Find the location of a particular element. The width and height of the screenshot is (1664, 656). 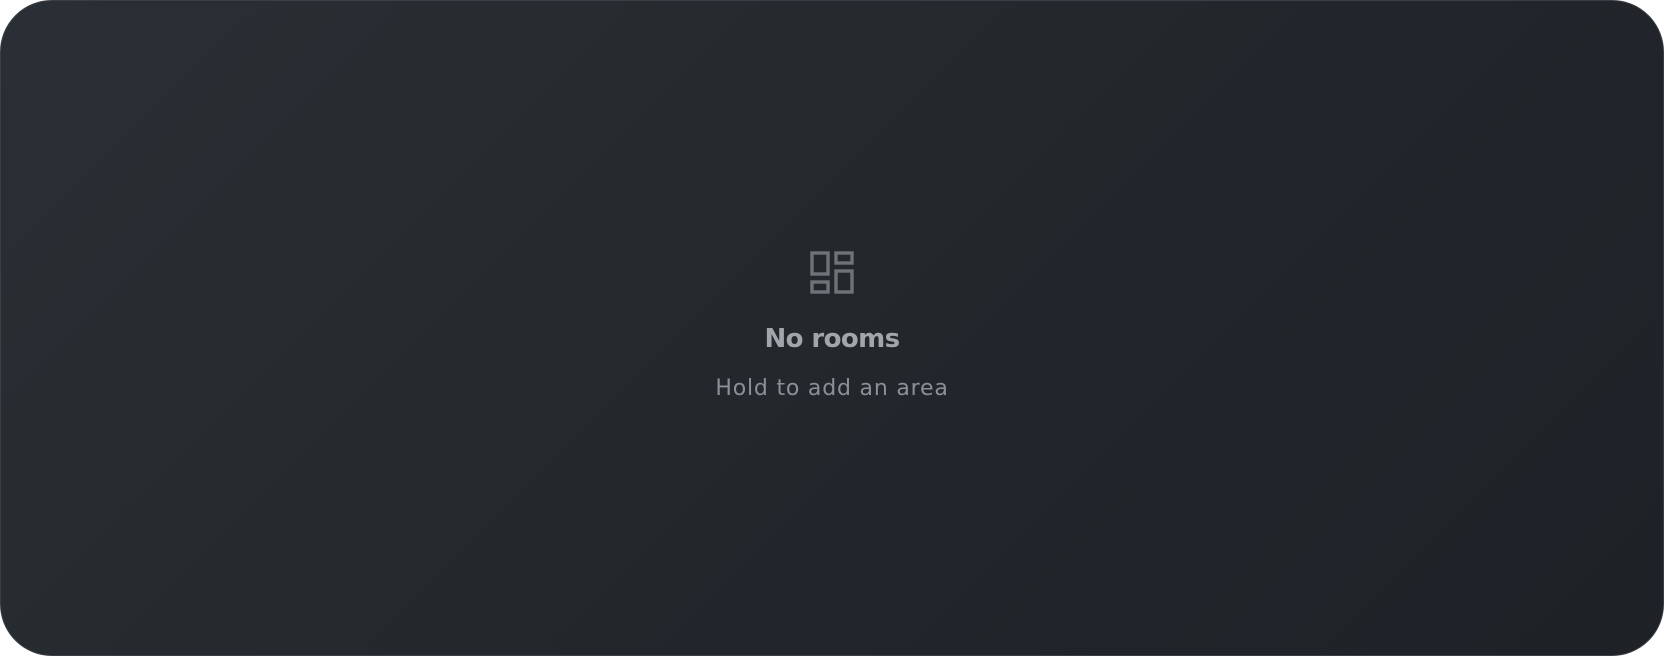

dashboard-icon is located at coordinates (832, 272).